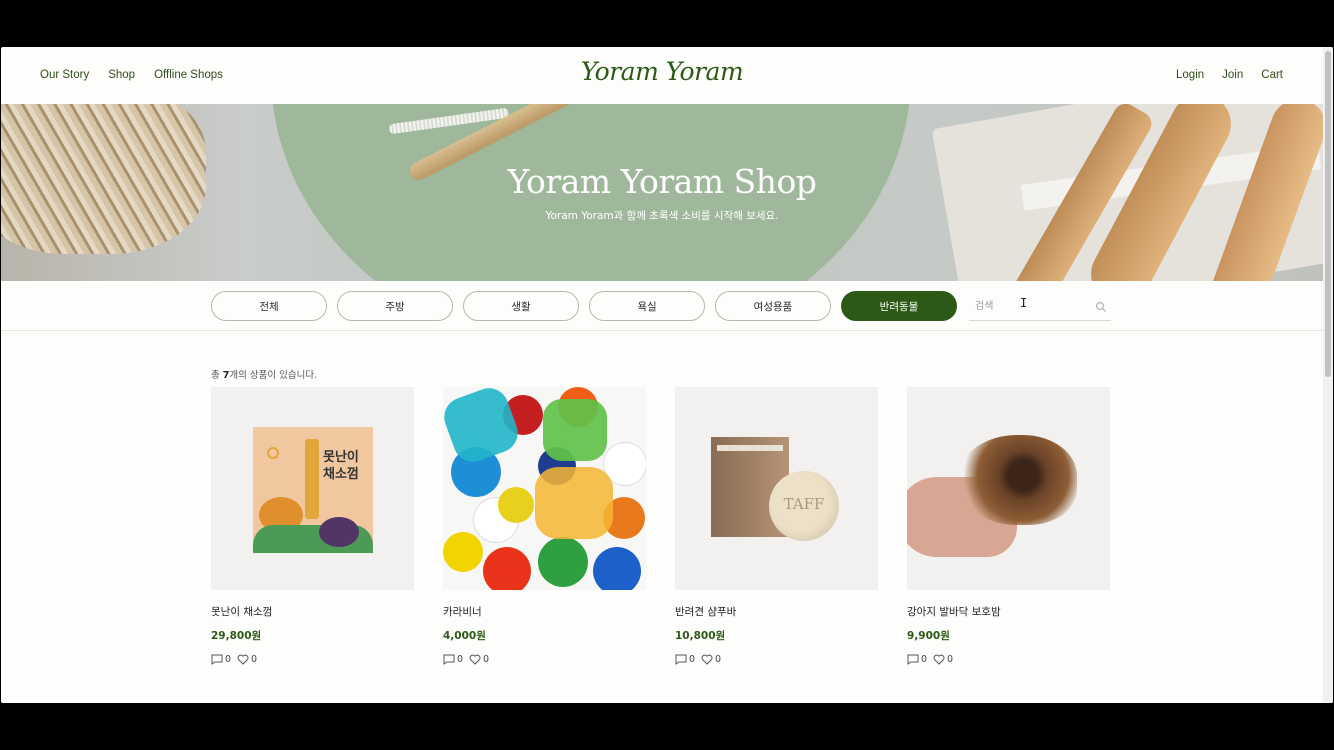 This screenshot has height=750, width=1334. Describe the element at coordinates (269, 306) in the screenshot. I see `category-all: 전체` at that location.